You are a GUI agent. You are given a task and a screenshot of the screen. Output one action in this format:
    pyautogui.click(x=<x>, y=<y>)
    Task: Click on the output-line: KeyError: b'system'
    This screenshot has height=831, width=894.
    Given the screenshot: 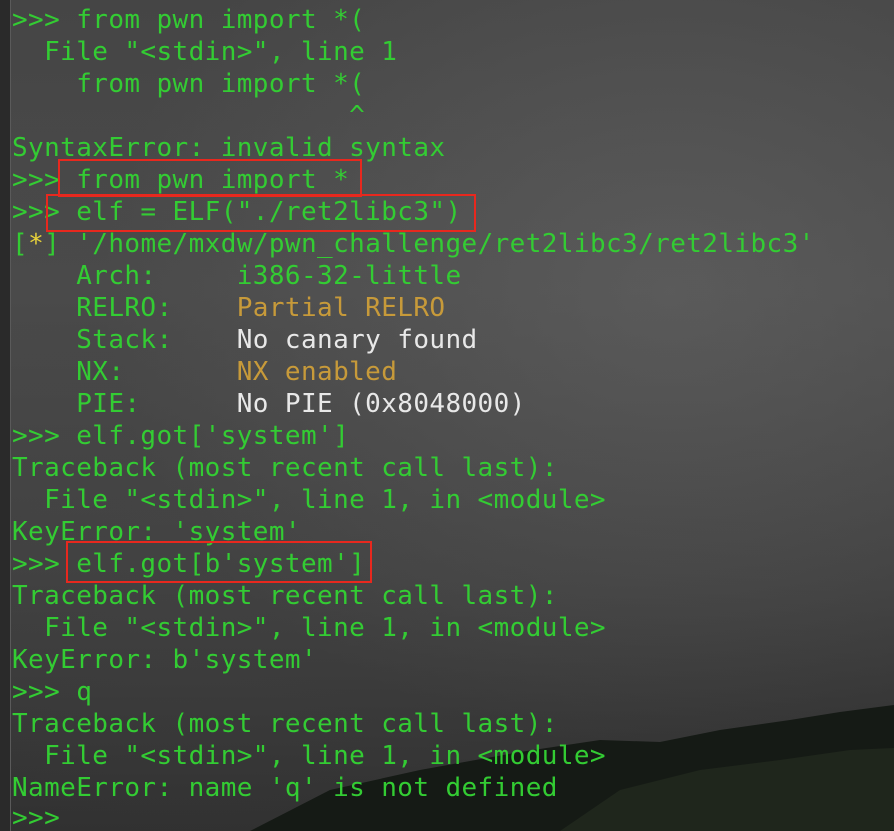 What is the action you would take?
    pyautogui.click(x=165, y=660)
    